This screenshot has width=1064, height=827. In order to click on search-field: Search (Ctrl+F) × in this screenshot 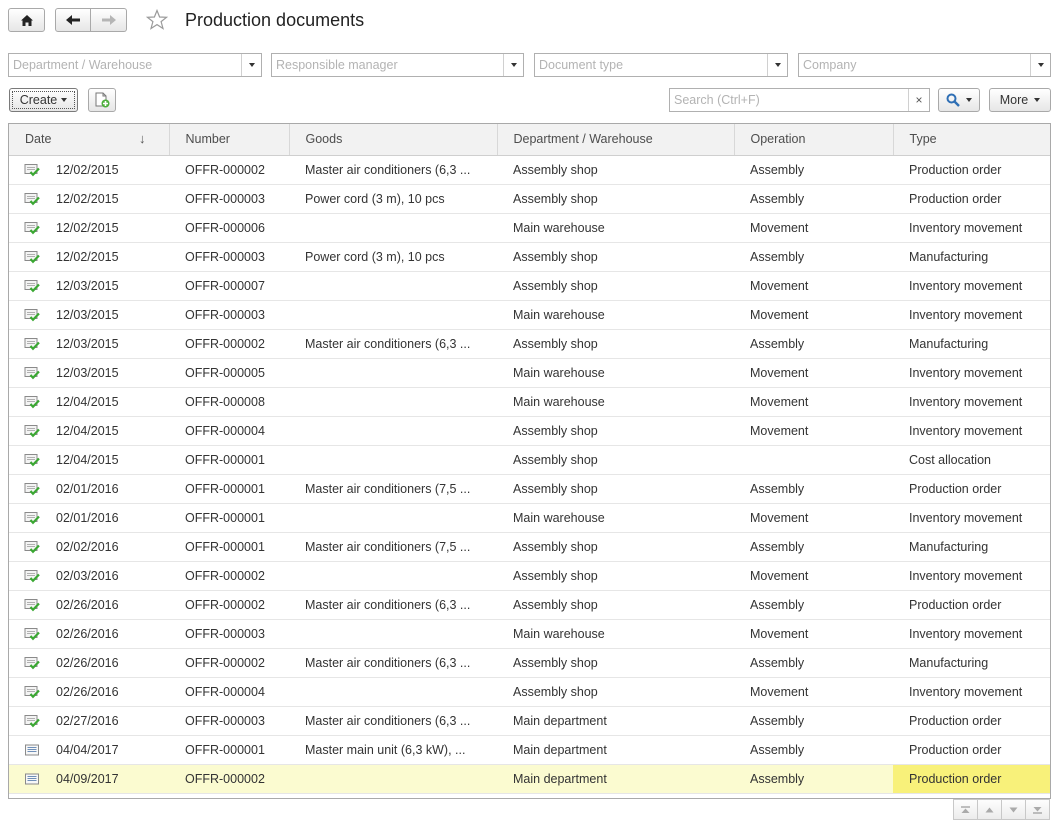, I will do `click(799, 100)`.